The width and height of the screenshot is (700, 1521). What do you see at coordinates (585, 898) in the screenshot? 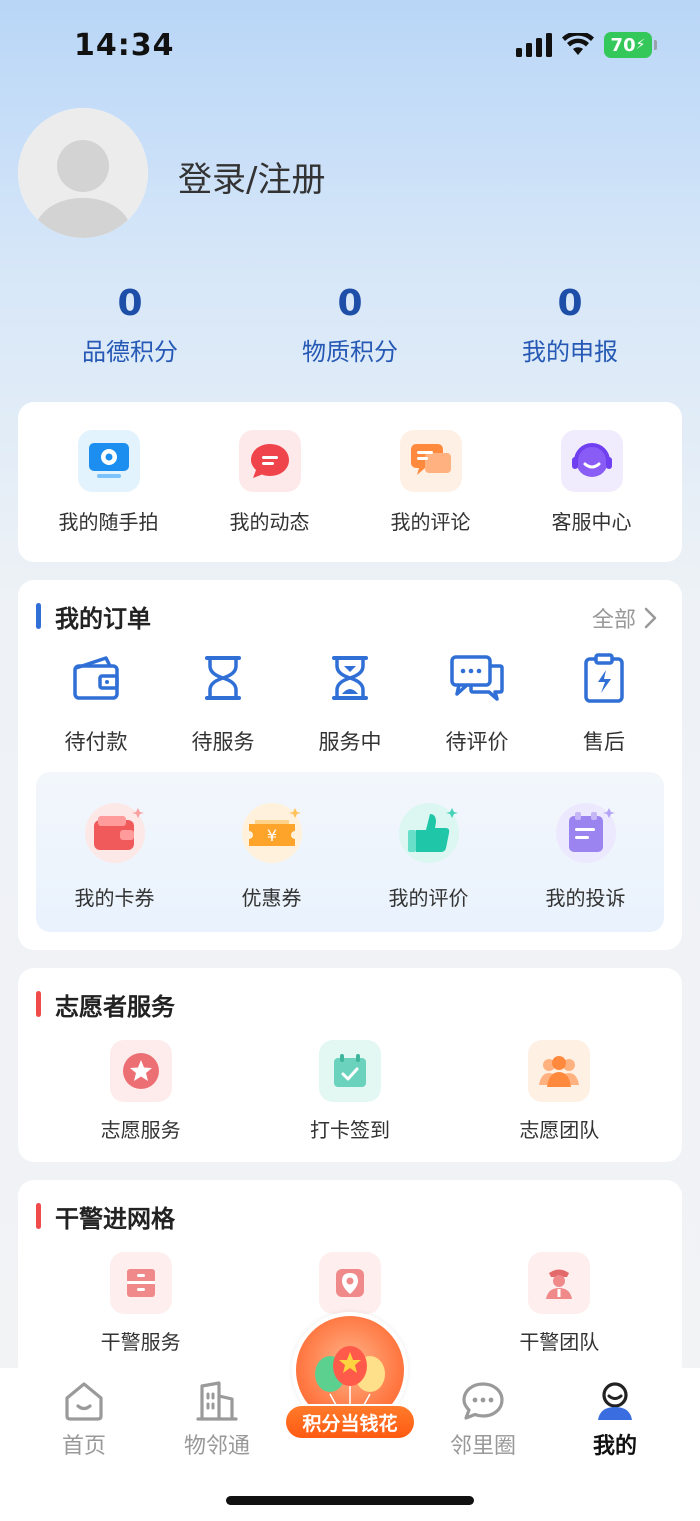
I see `sub-item-label: 我的投诉` at bounding box center [585, 898].